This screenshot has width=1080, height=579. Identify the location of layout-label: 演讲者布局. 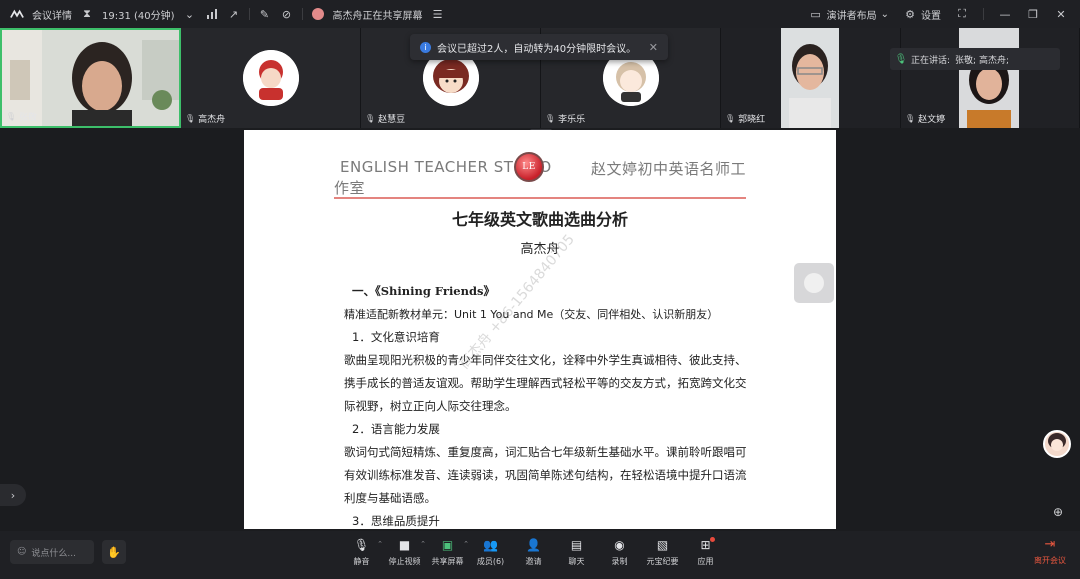
(851, 16).